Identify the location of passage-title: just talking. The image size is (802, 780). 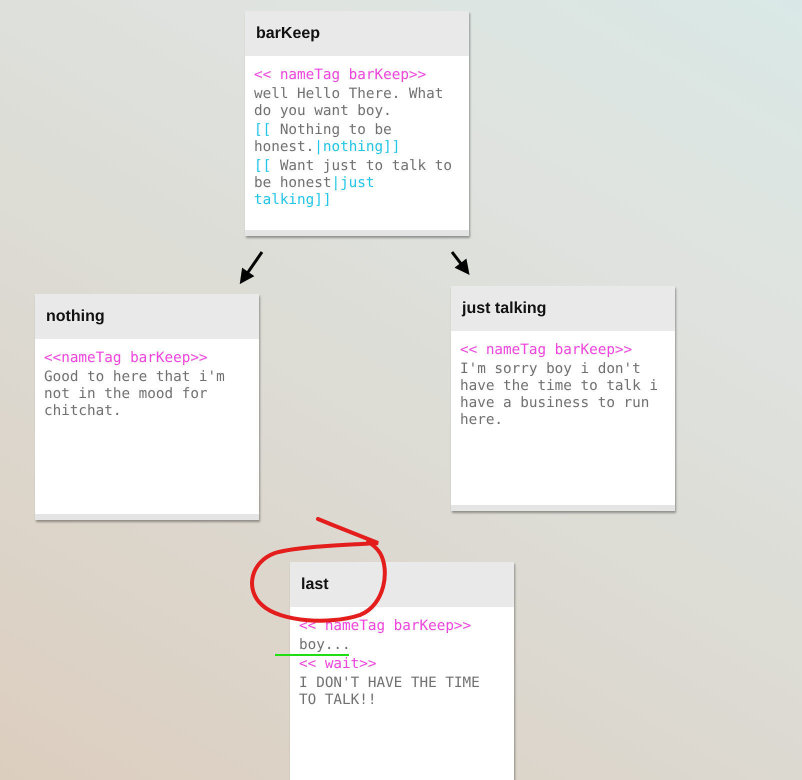
(563, 308).